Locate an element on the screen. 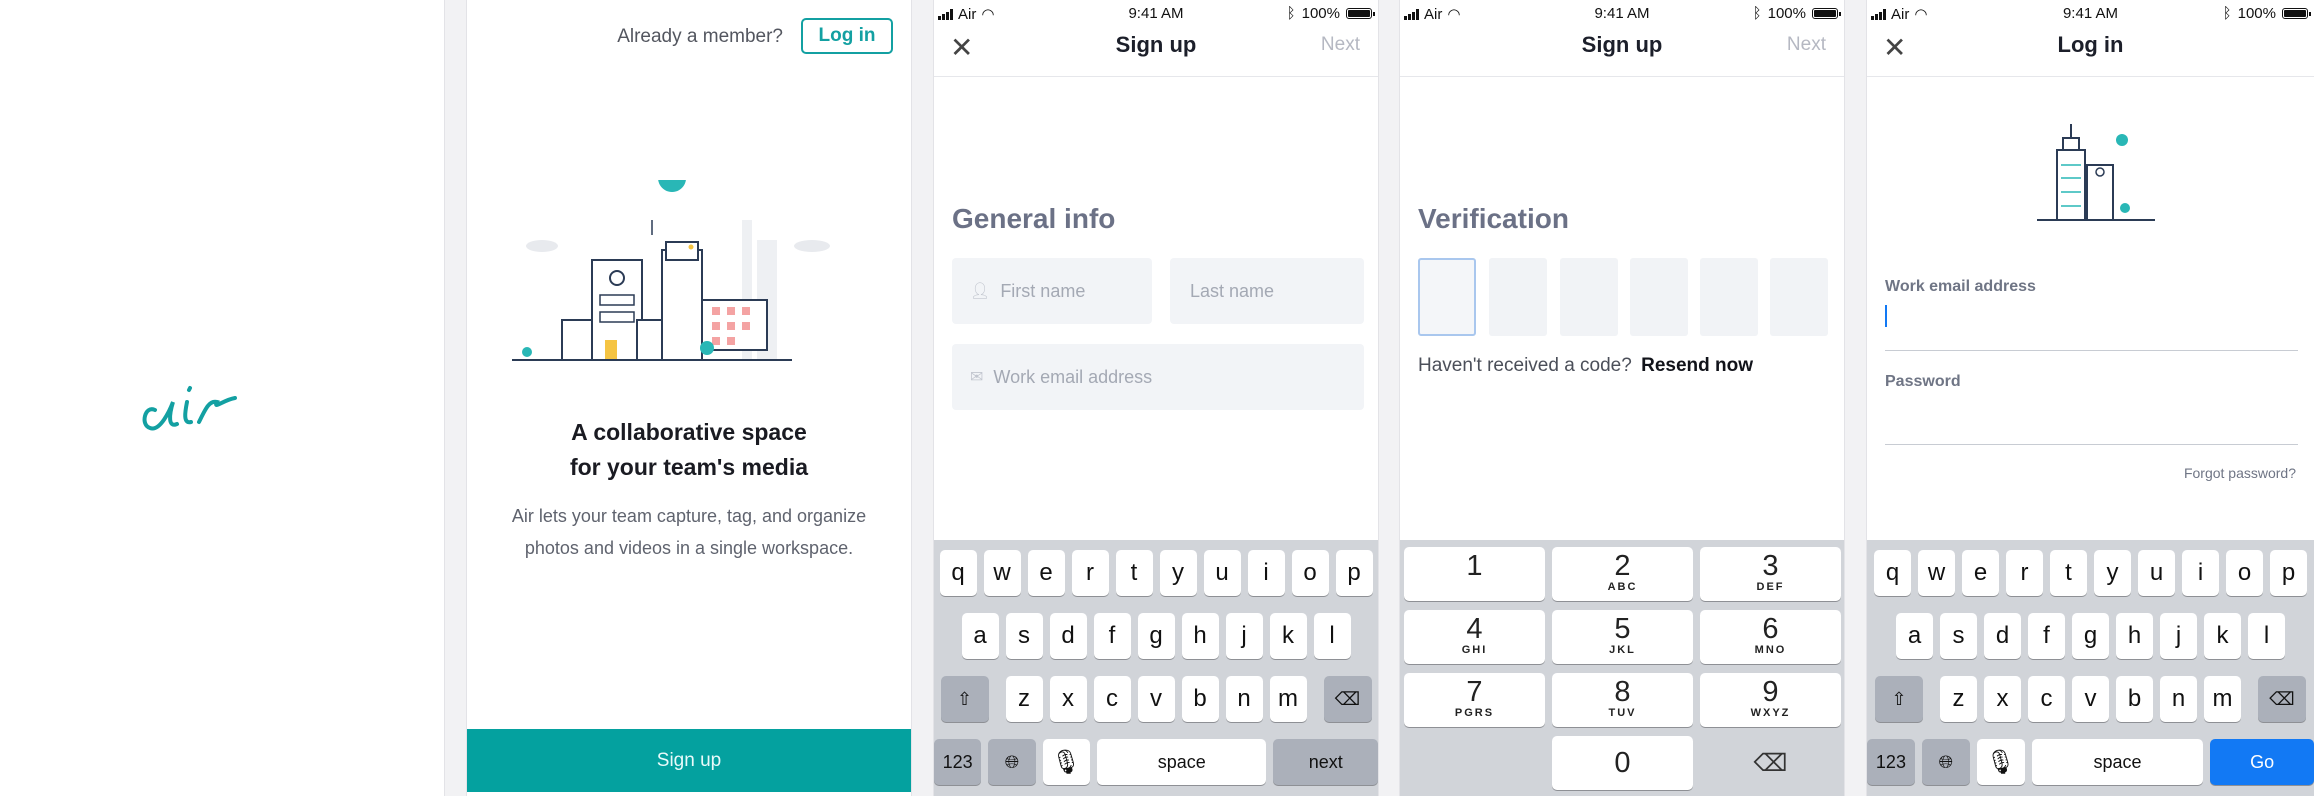 The height and width of the screenshot is (796, 2314). numpad-key-5: 5 JKL is located at coordinates (1622, 637).